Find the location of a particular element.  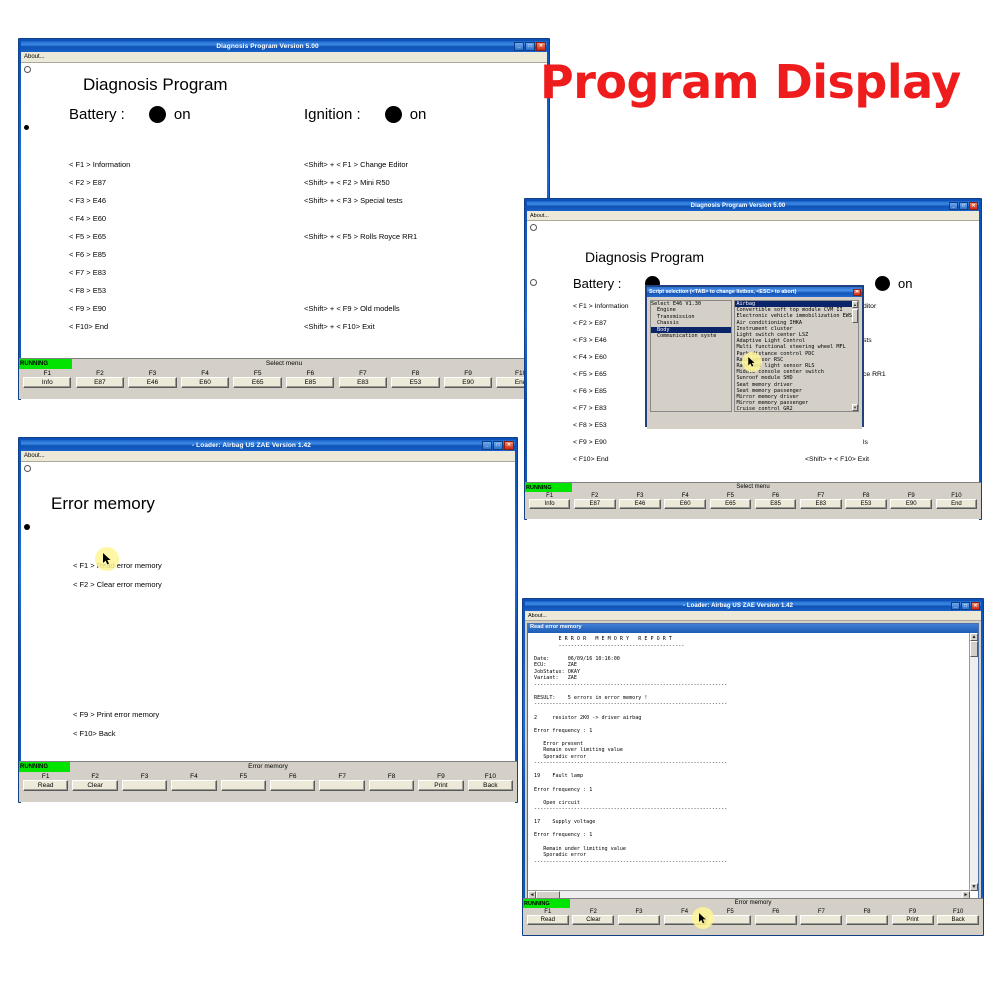

dialog-close-button: ✕ is located at coordinates (857, 292).